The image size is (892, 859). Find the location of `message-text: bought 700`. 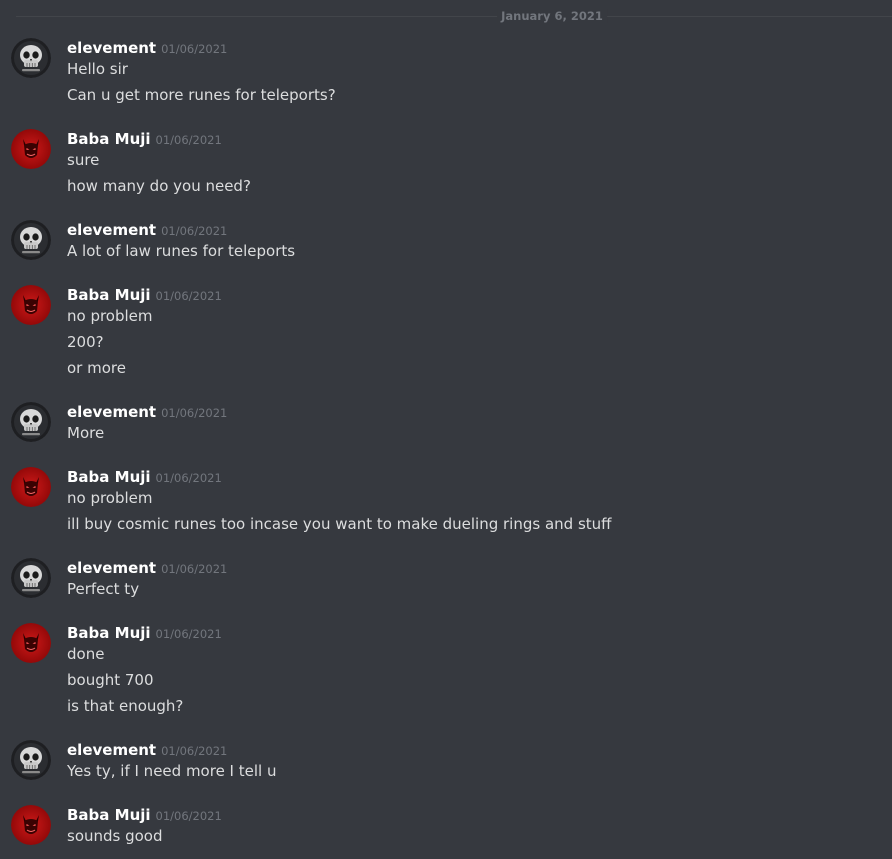

message-text: bought 700 is located at coordinates (110, 680).